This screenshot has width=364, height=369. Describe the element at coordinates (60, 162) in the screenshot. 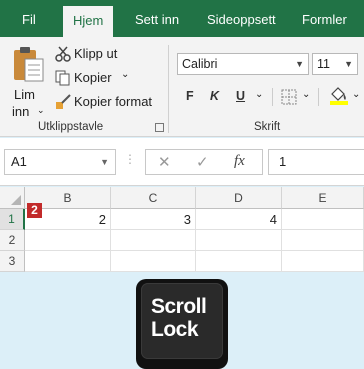

I see `name-box: A1 ▼` at that location.